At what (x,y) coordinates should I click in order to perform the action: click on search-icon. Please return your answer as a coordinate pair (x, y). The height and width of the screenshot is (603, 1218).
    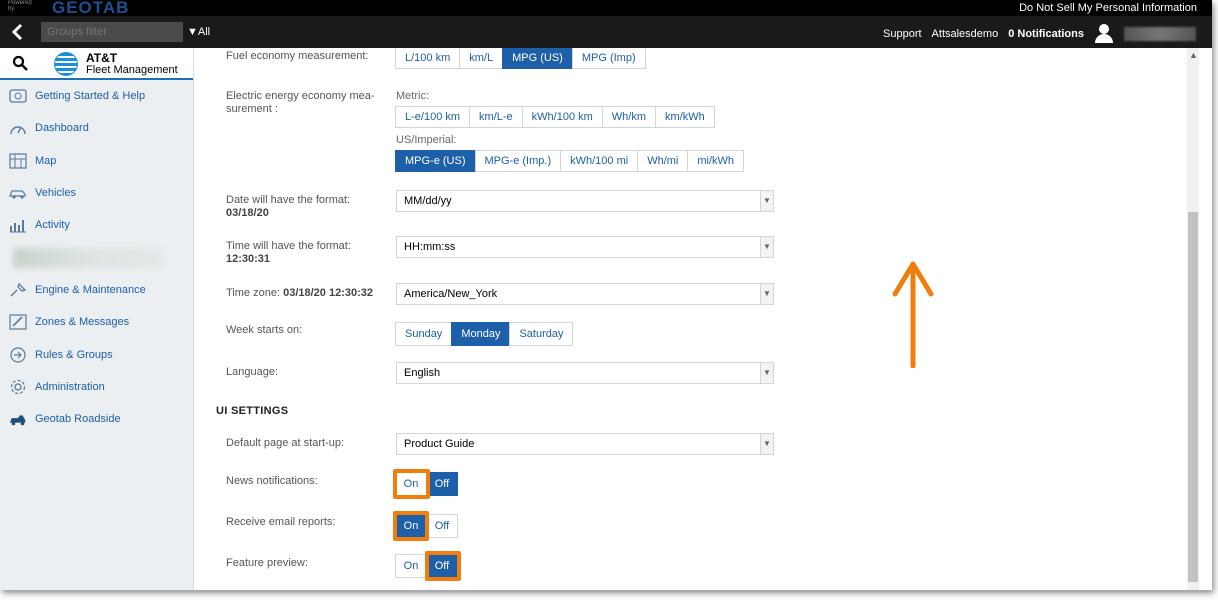
    Looking at the image, I should click on (20, 63).